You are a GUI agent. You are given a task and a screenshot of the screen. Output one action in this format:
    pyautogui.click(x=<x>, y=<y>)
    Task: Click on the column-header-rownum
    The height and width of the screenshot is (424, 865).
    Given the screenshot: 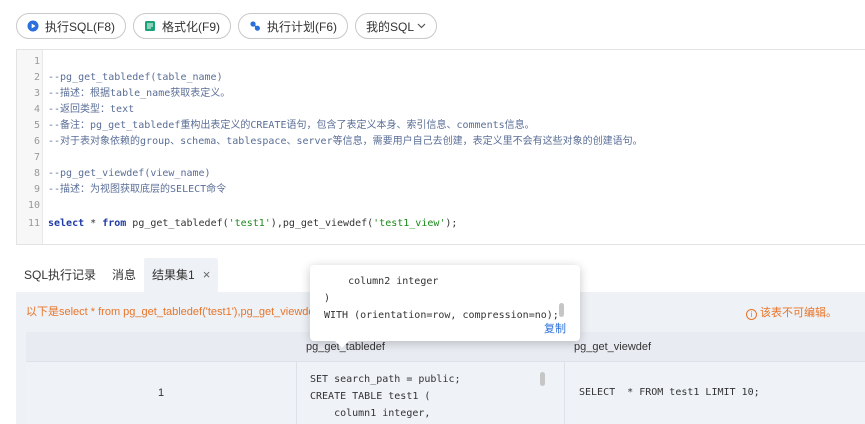 What is the action you would take?
    pyautogui.click(x=161, y=347)
    